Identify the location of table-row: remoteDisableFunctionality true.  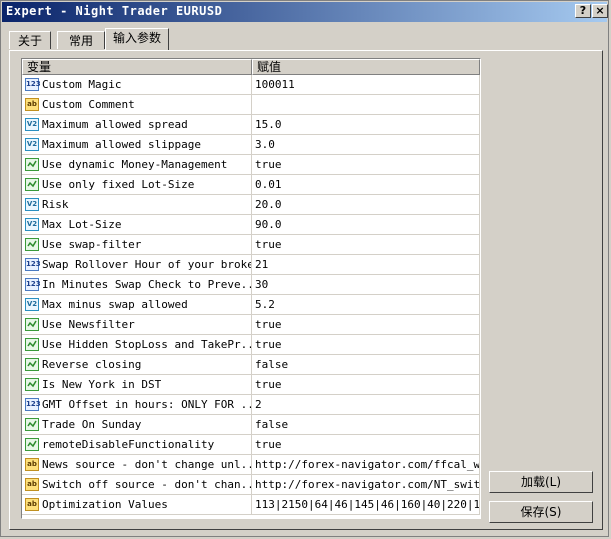
(251, 445).